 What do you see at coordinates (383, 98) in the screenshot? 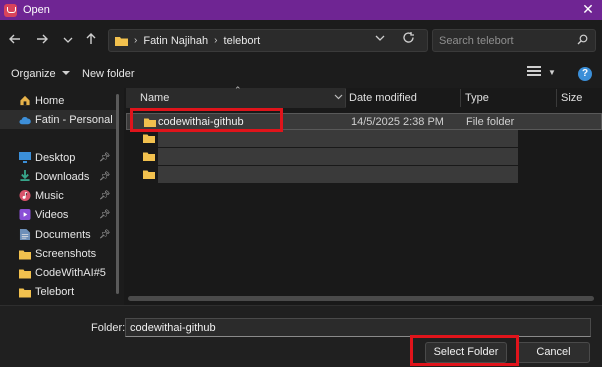
I see `column-header-date: Date modified` at bounding box center [383, 98].